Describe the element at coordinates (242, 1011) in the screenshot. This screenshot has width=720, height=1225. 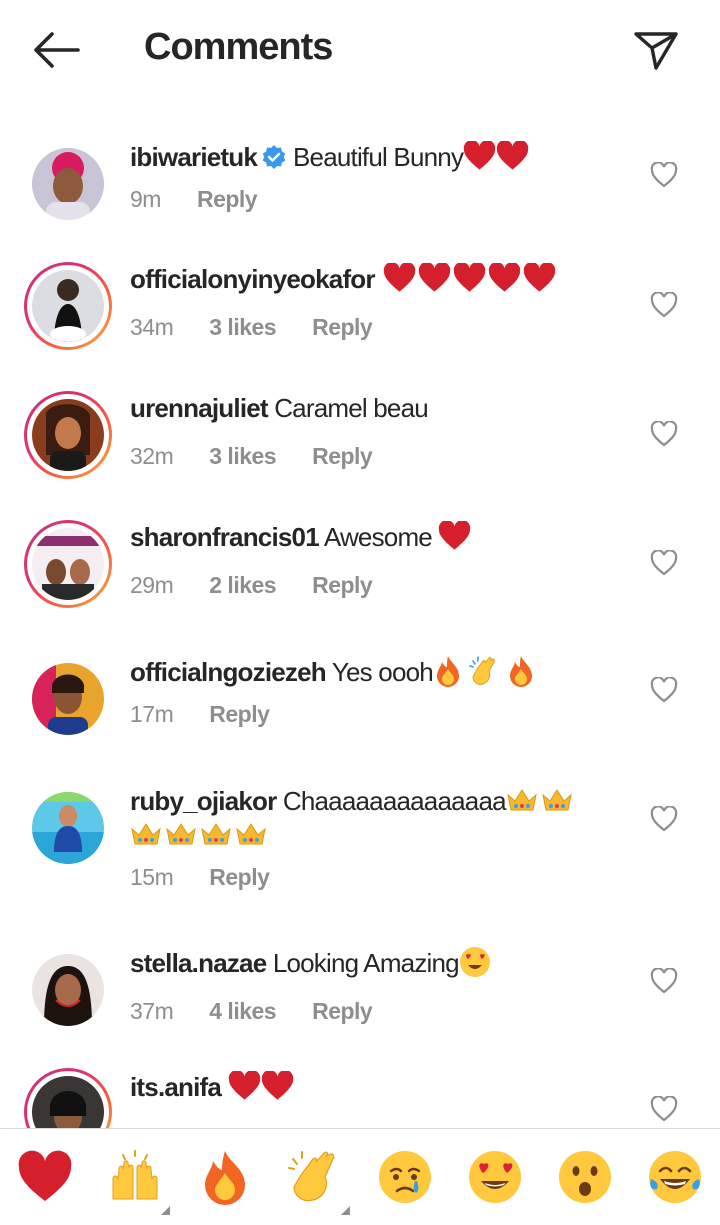
I see `likes-count: 4 likes` at that location.